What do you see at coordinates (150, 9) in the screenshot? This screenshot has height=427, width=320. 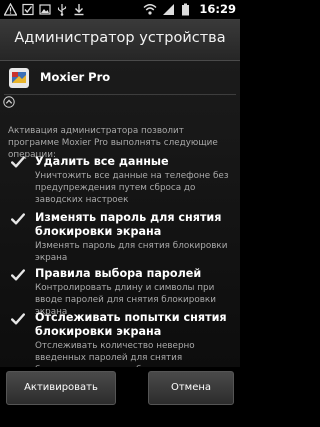 I see `wifi-icon` at bounding box center [150, 9].